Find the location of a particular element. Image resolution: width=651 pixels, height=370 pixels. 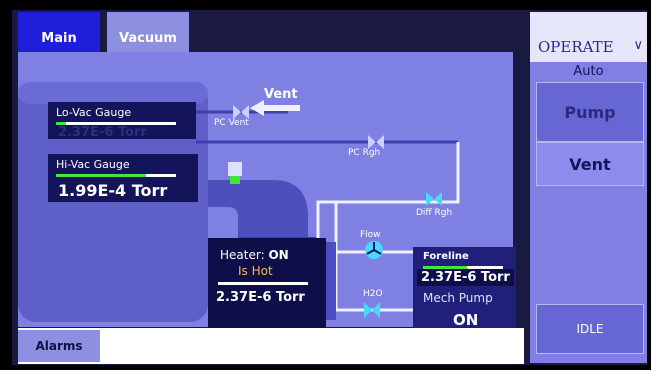

fan-icon is located at coordinates (374, 250).